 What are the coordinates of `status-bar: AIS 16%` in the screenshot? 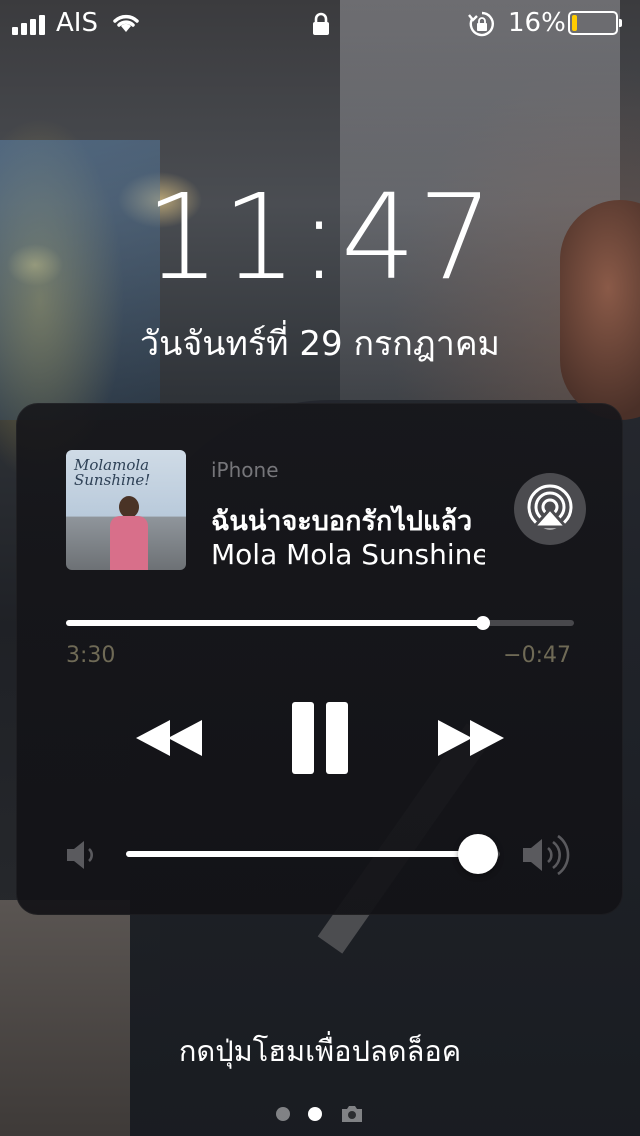 It's located at (320, 24).